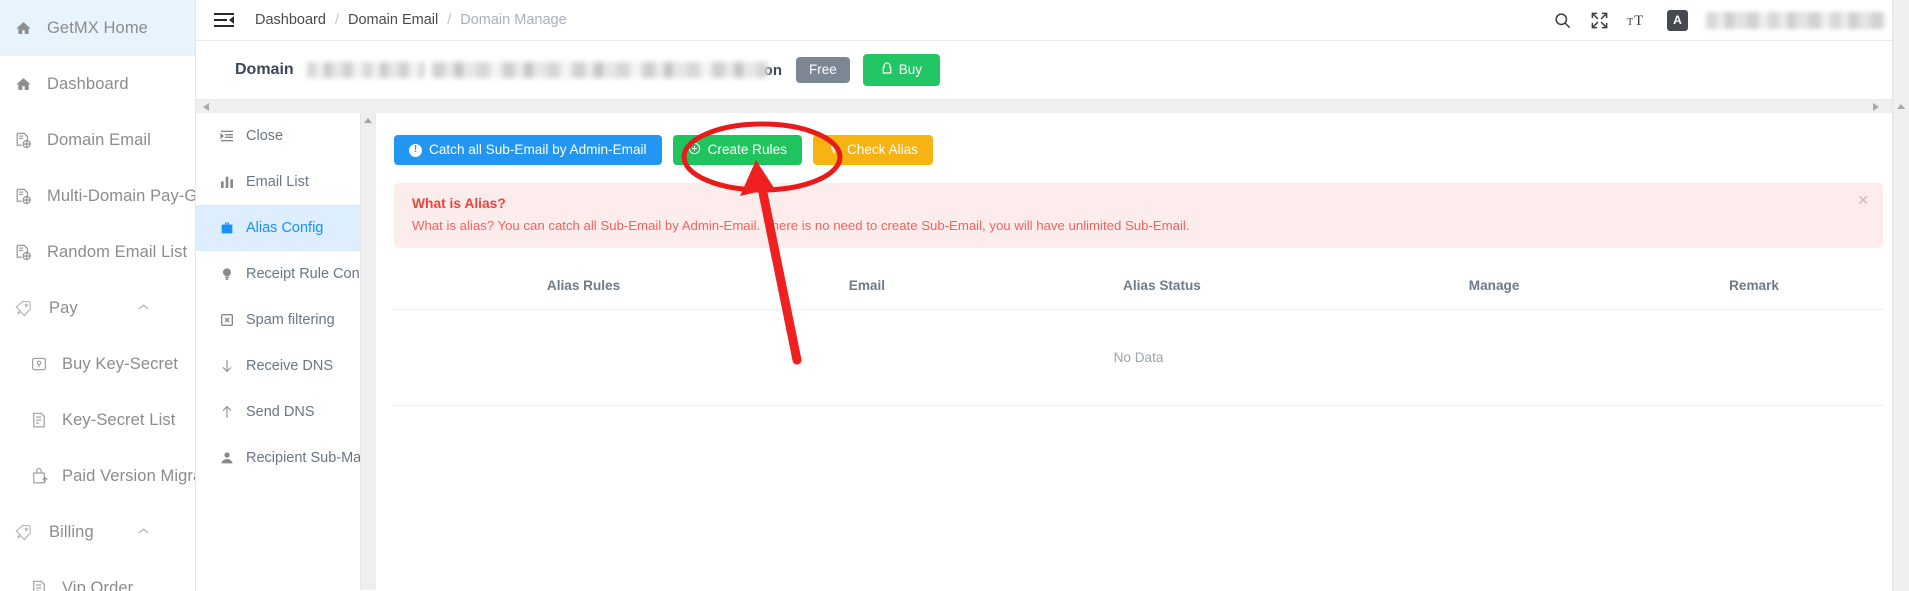 The height and width of the screenshot is (591, 1909). I want to click on sidebar-item-buy-key-secret: Buy Key-Secret, so click(97, 364).